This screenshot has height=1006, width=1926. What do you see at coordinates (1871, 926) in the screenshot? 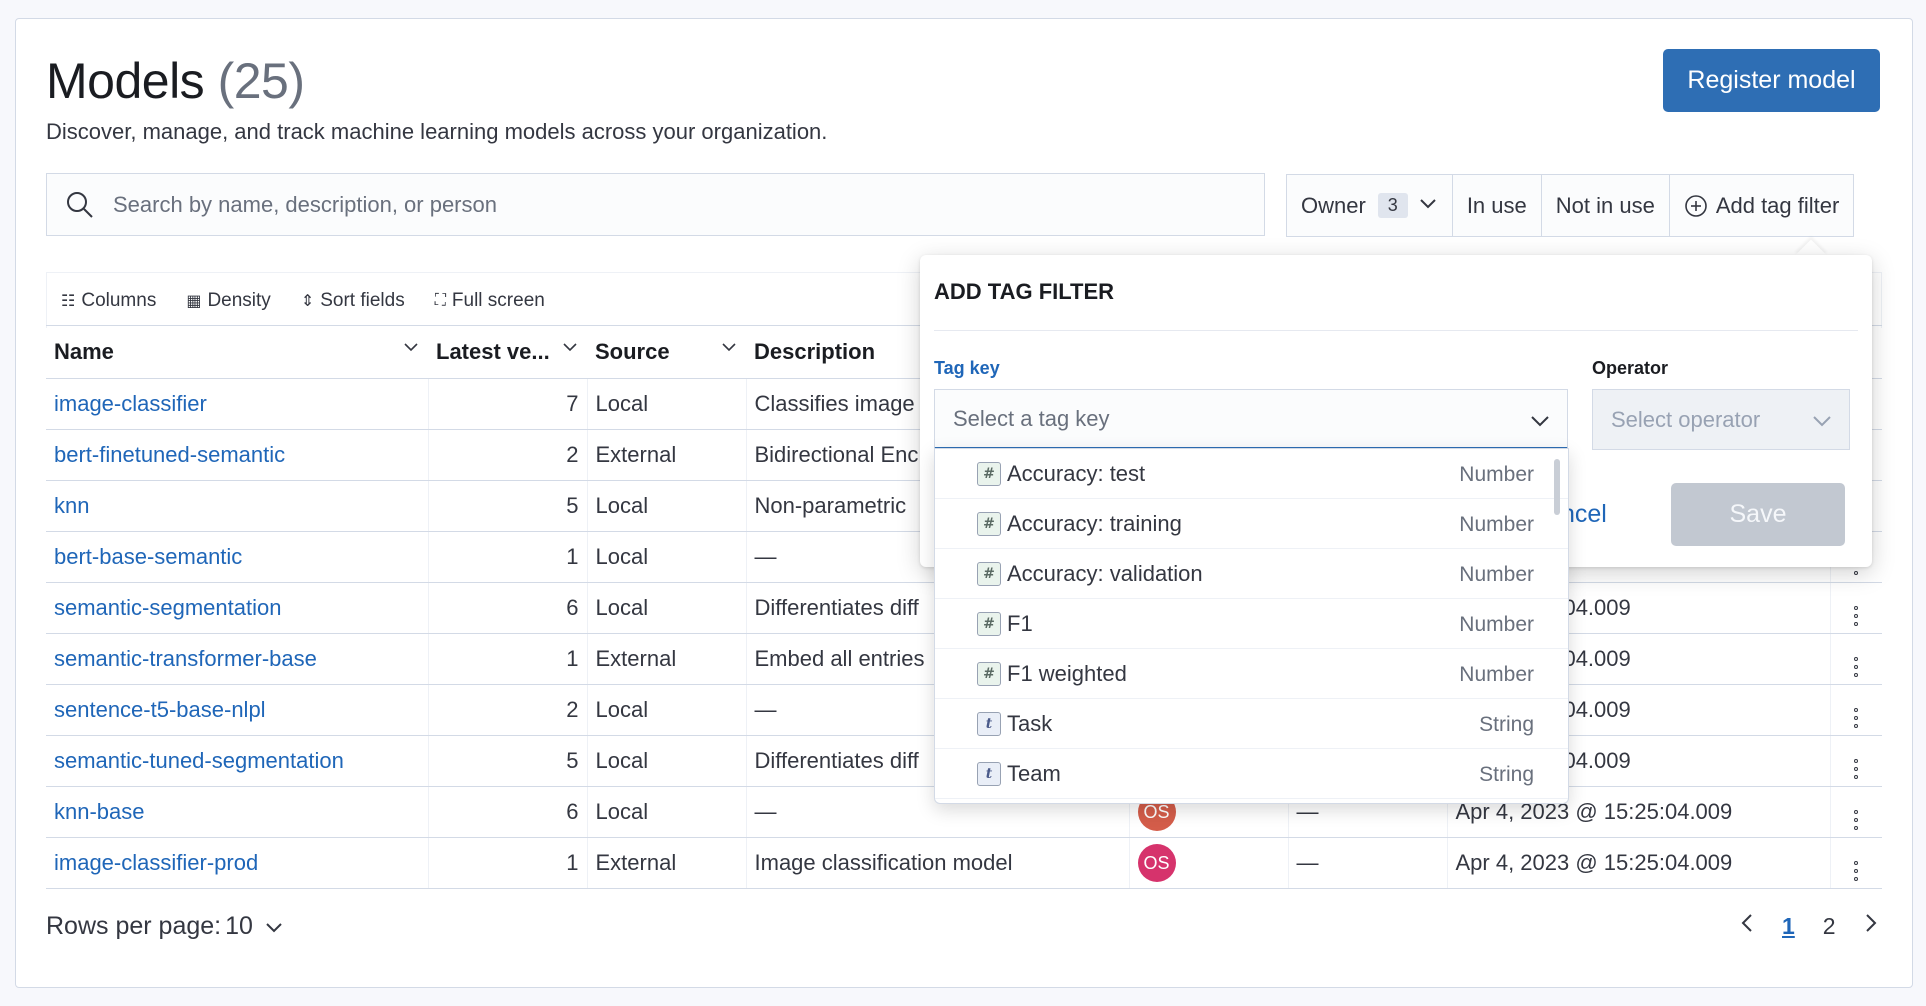
I see `next-page-icon` at bounding box center [1871, 926].